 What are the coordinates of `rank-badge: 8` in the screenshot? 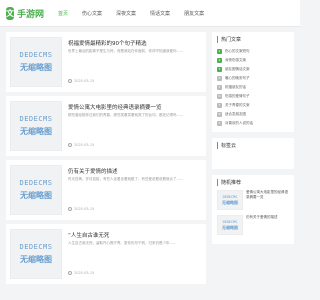 It's located at (219, 114).